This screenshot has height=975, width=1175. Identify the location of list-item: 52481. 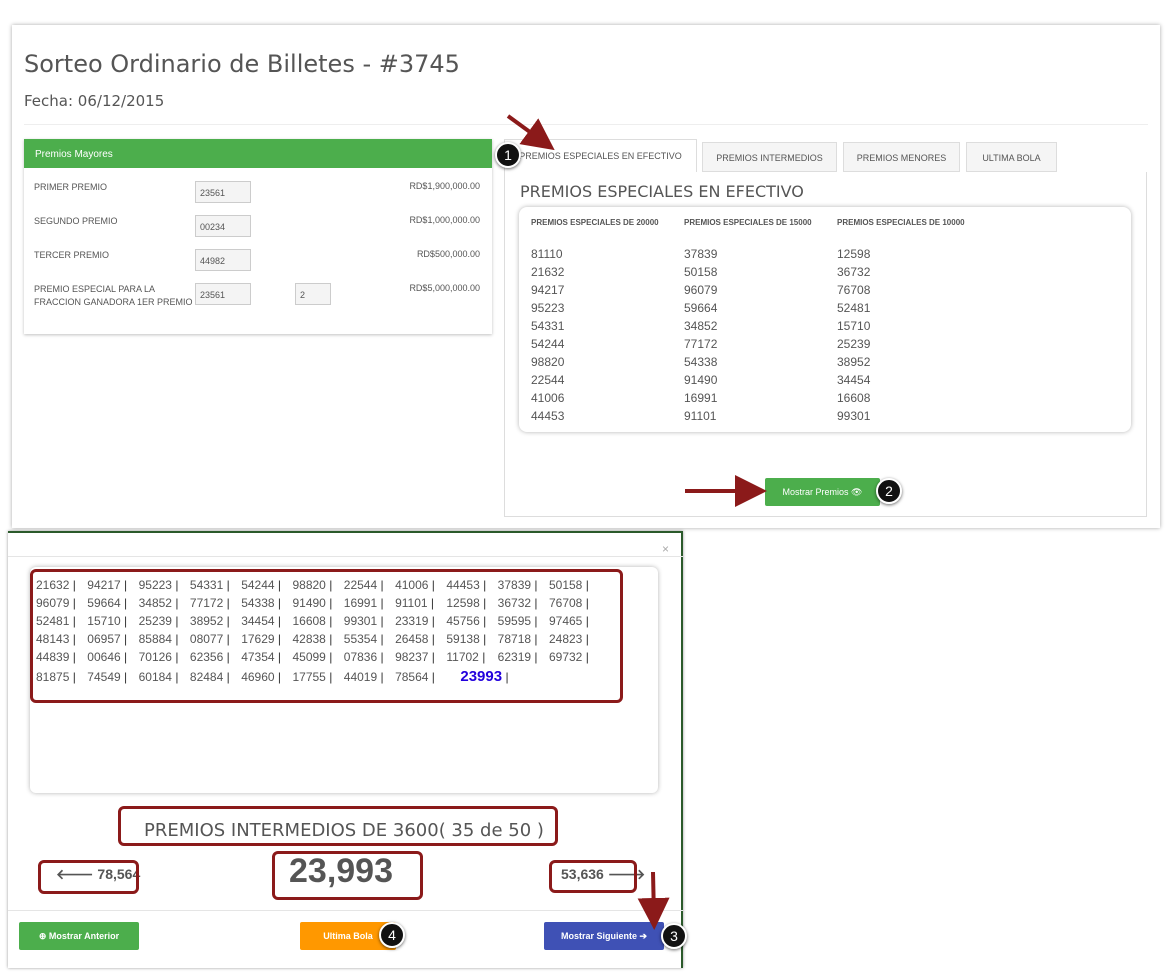
(854, 308).